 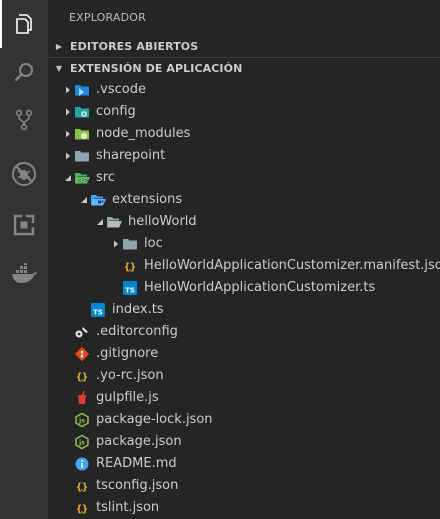 I want to click on tree-item-label: src, so click(x=105, y=177).